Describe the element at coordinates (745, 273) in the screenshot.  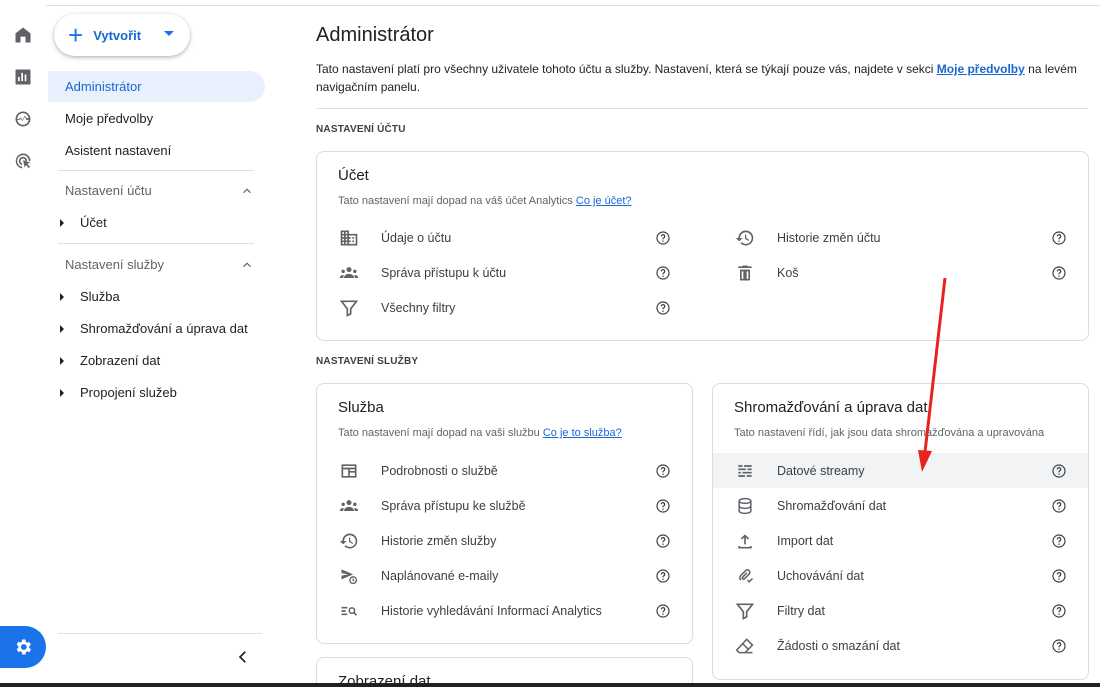
I see `trash-icon` at that location.